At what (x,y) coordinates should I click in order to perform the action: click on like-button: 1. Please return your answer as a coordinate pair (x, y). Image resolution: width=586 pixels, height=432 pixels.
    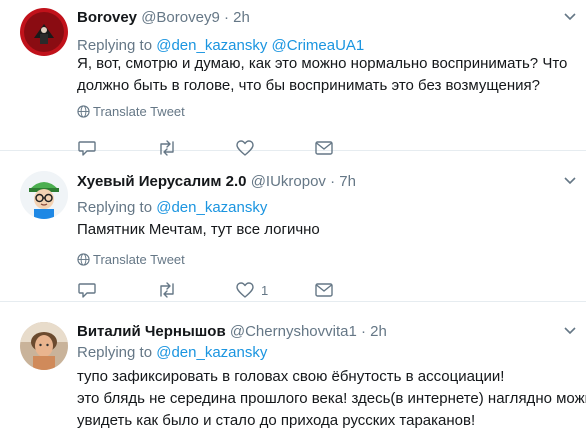
    Looking at the image, I should click on (251, 291).